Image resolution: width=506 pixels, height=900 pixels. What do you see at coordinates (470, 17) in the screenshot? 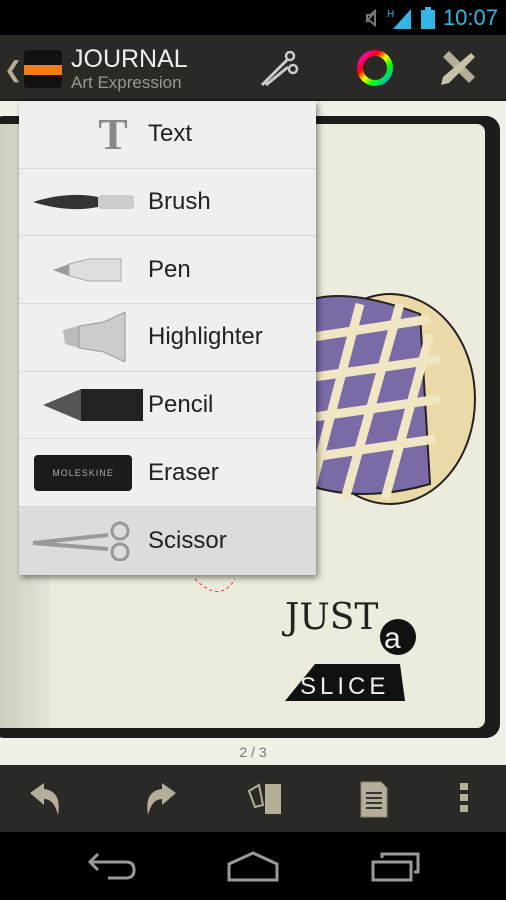
I see `clock: 10:07` at bounding box center [470, 17].